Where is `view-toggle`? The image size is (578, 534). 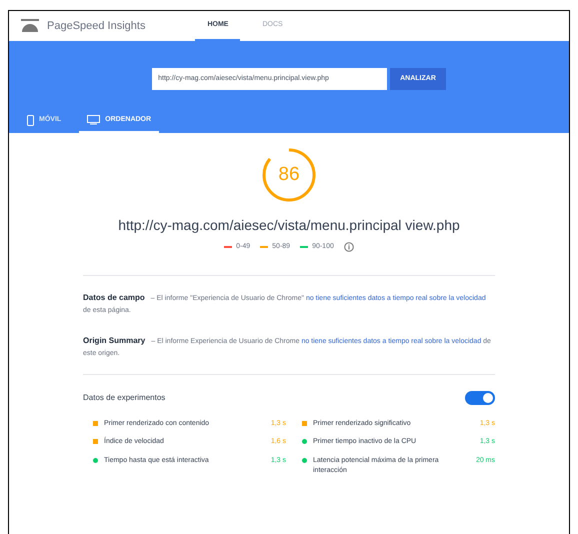
view-toggle is located at coordinates (480, 397).